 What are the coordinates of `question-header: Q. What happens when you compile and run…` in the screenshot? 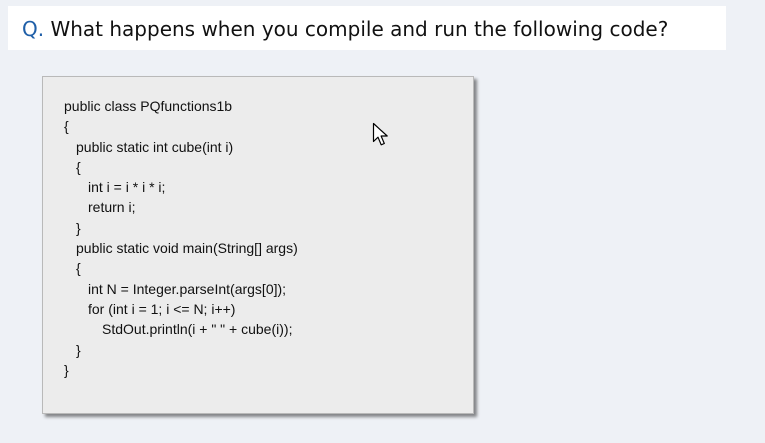 It's located at (367, 28).